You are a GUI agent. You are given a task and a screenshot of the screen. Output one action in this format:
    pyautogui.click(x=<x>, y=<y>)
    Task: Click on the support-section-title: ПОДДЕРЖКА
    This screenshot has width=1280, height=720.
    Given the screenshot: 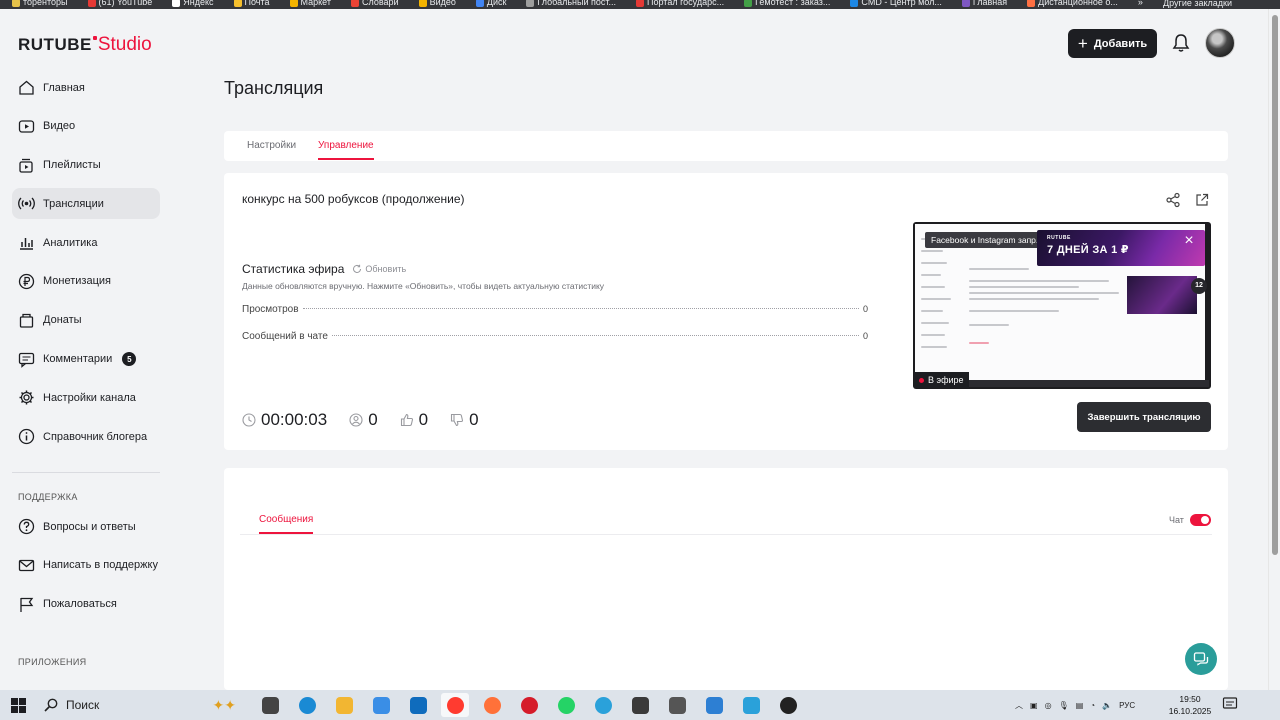 What is the action you would take?
    pyautogui.click(x=48, y=497)
    